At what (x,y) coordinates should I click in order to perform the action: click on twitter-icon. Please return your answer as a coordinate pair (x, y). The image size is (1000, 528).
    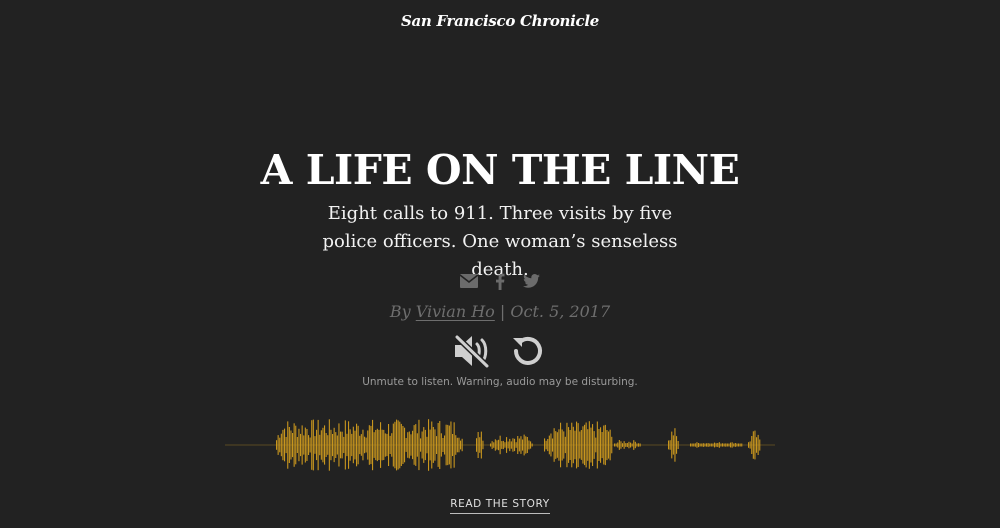
    Looking at the image, I should click on (531, 281).